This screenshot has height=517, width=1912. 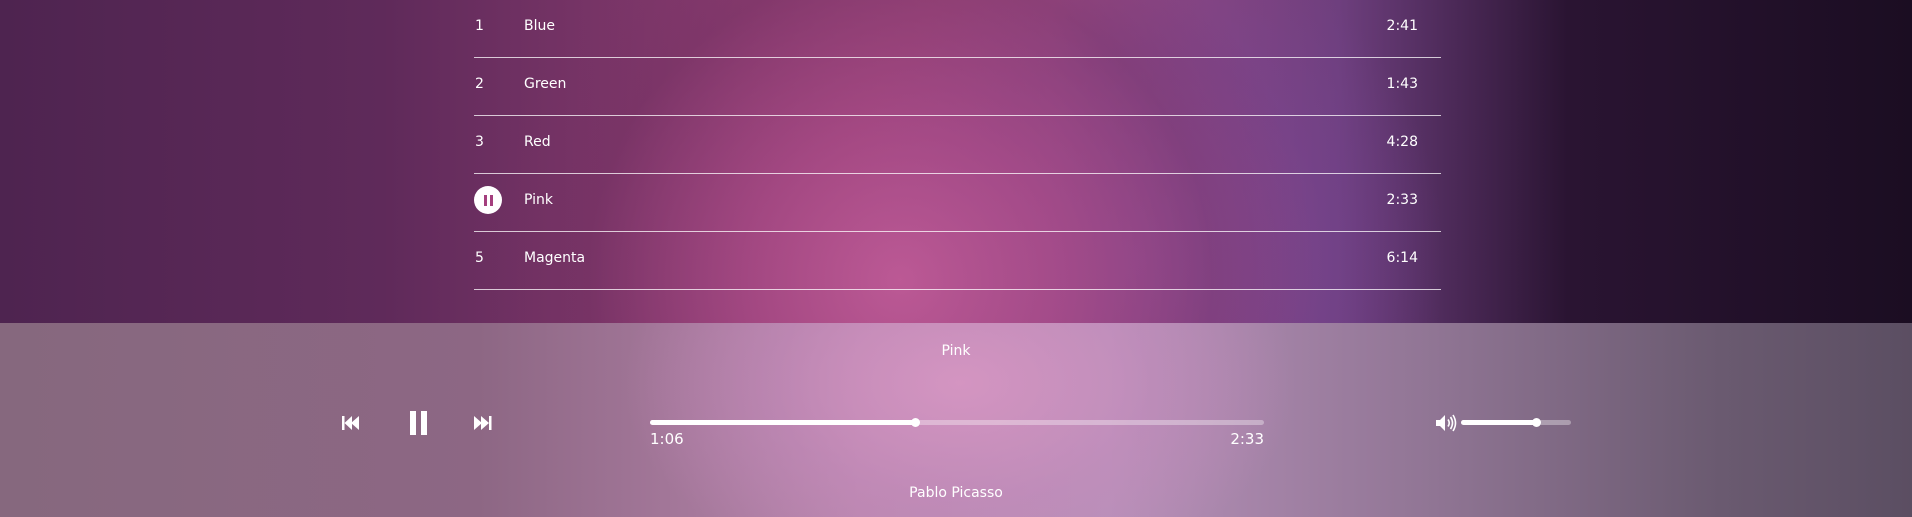 What do you see at coordinates (957, 261) in the screenshot?
I see `track-row: 5 Magenta 6:14` at bounding box center [957, 261].